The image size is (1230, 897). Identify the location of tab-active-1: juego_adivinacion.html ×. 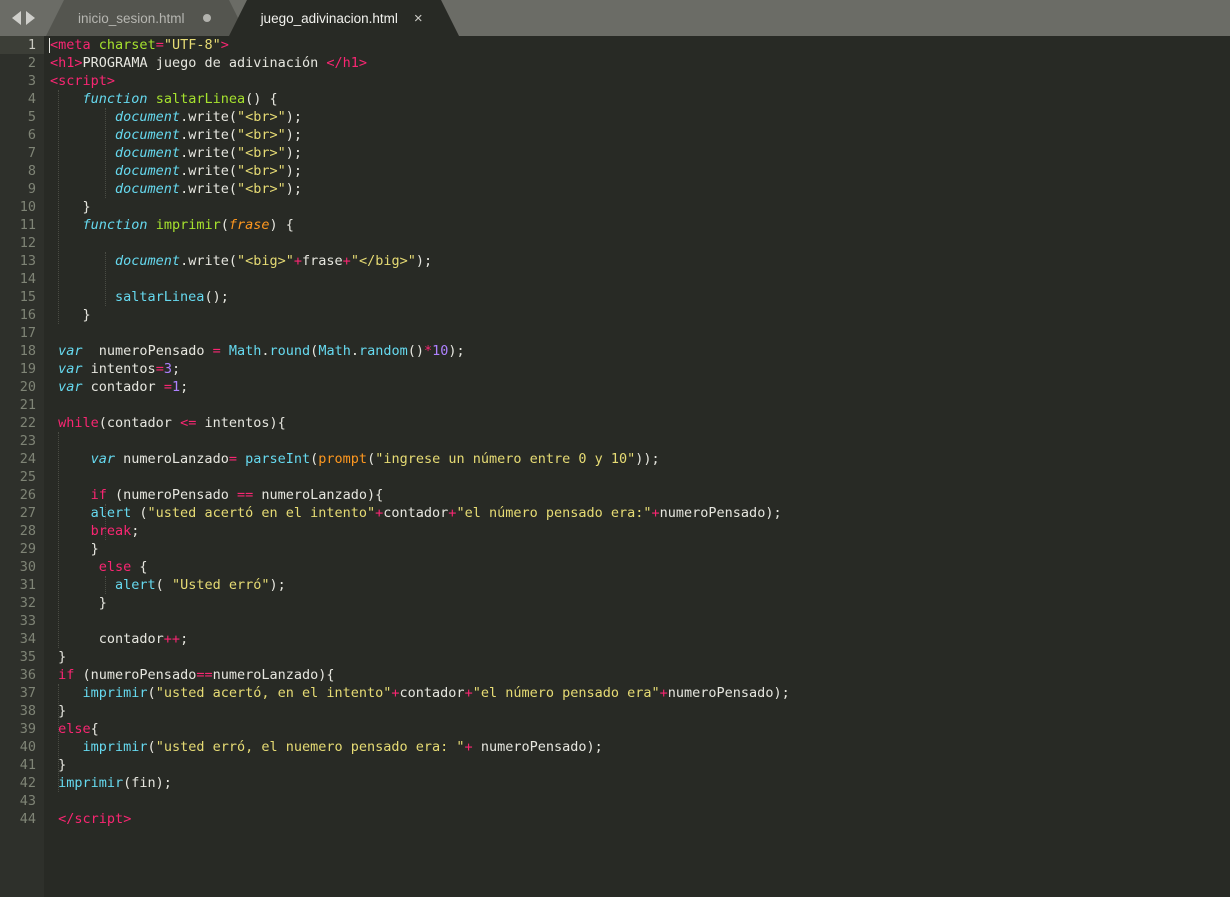
(343, 18).